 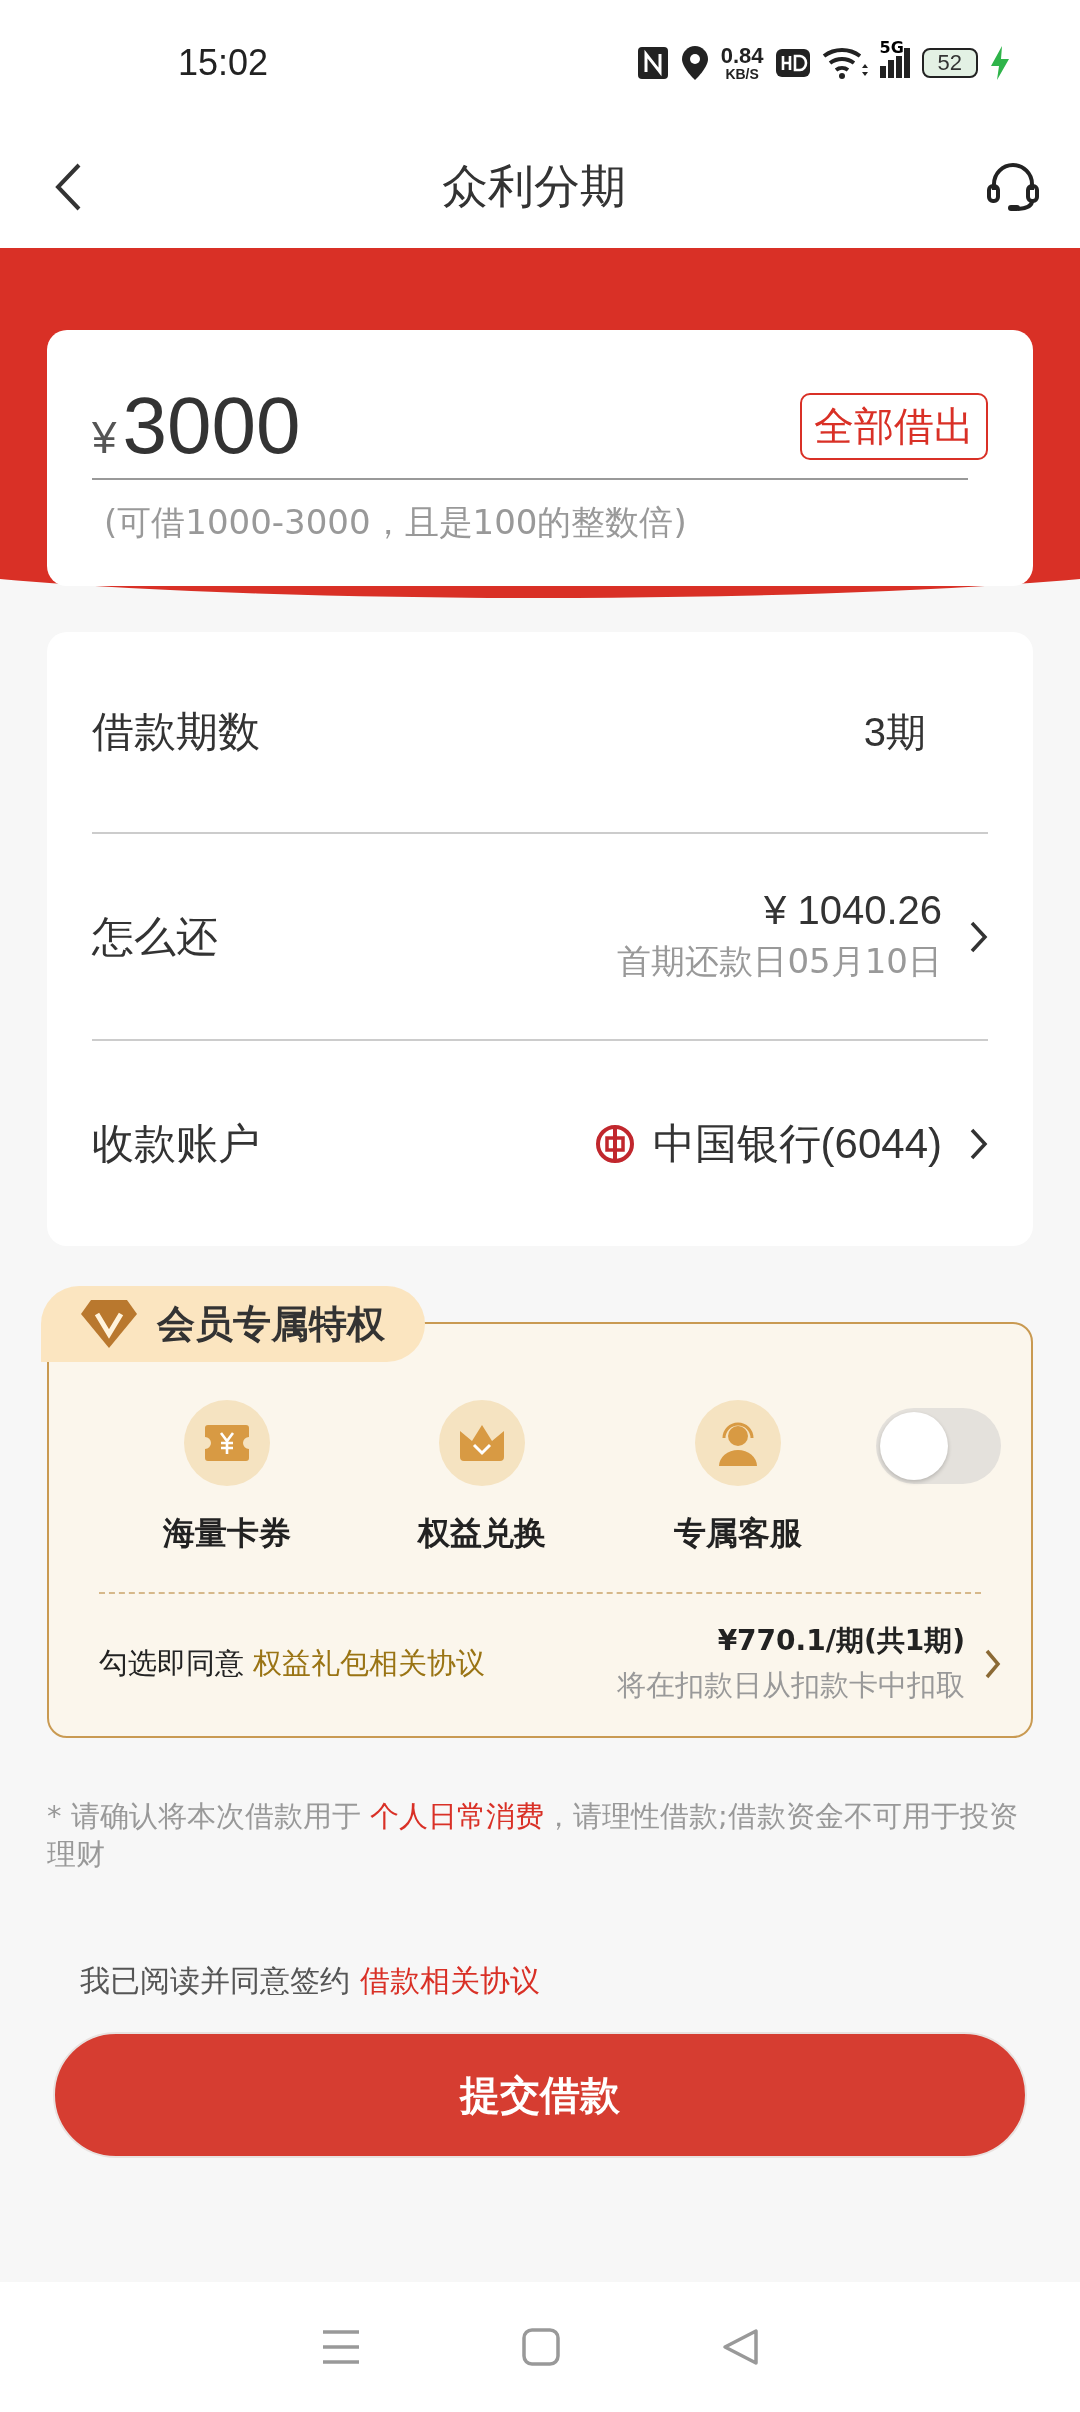 What do you see at coordinates (196, 426) in the screenshot?
I see `amount-field: ¥3000` at bounding box center [196, 426].